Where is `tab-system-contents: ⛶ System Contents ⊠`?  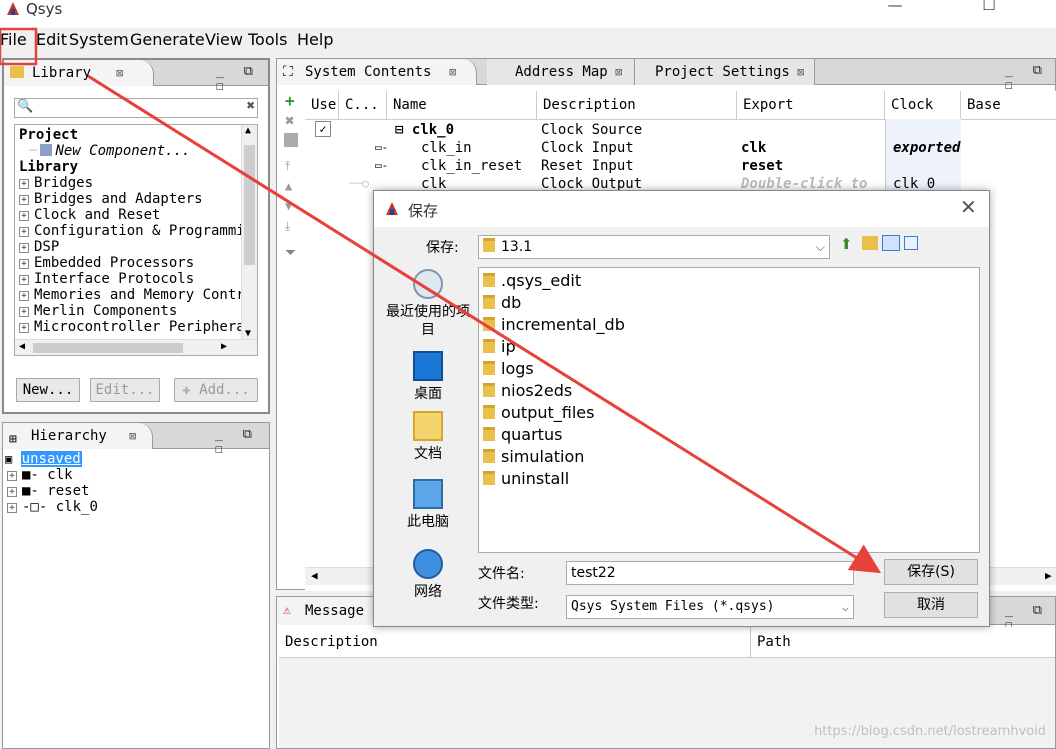
tab-system-contents: ⛶ System Contents ⊠ is located at coordinates (377, 72).